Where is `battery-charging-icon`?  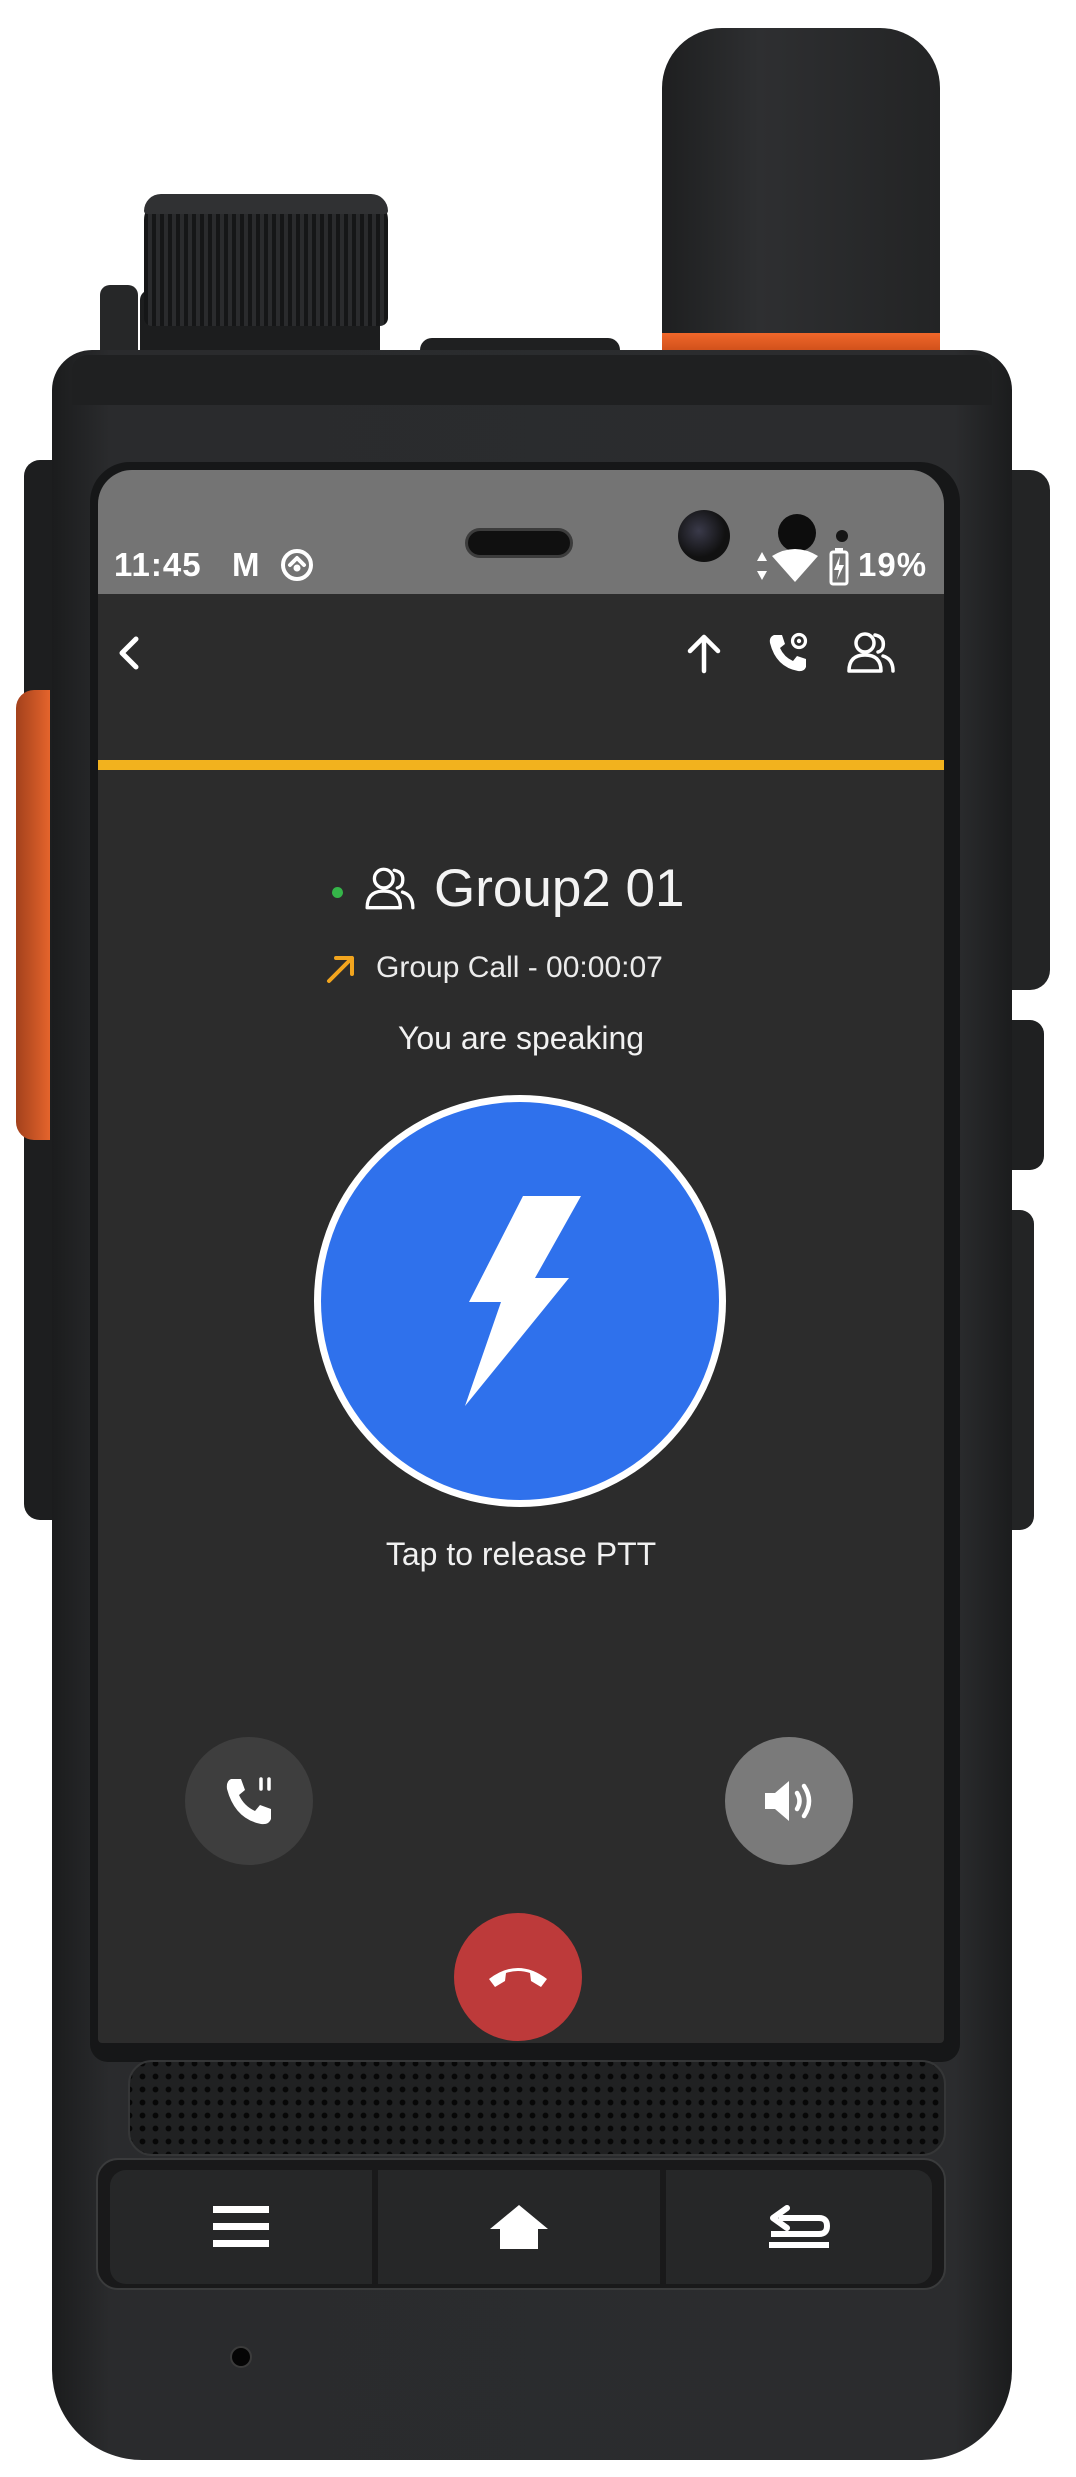
battery-charging-icon is located at coordinates (839, 566).